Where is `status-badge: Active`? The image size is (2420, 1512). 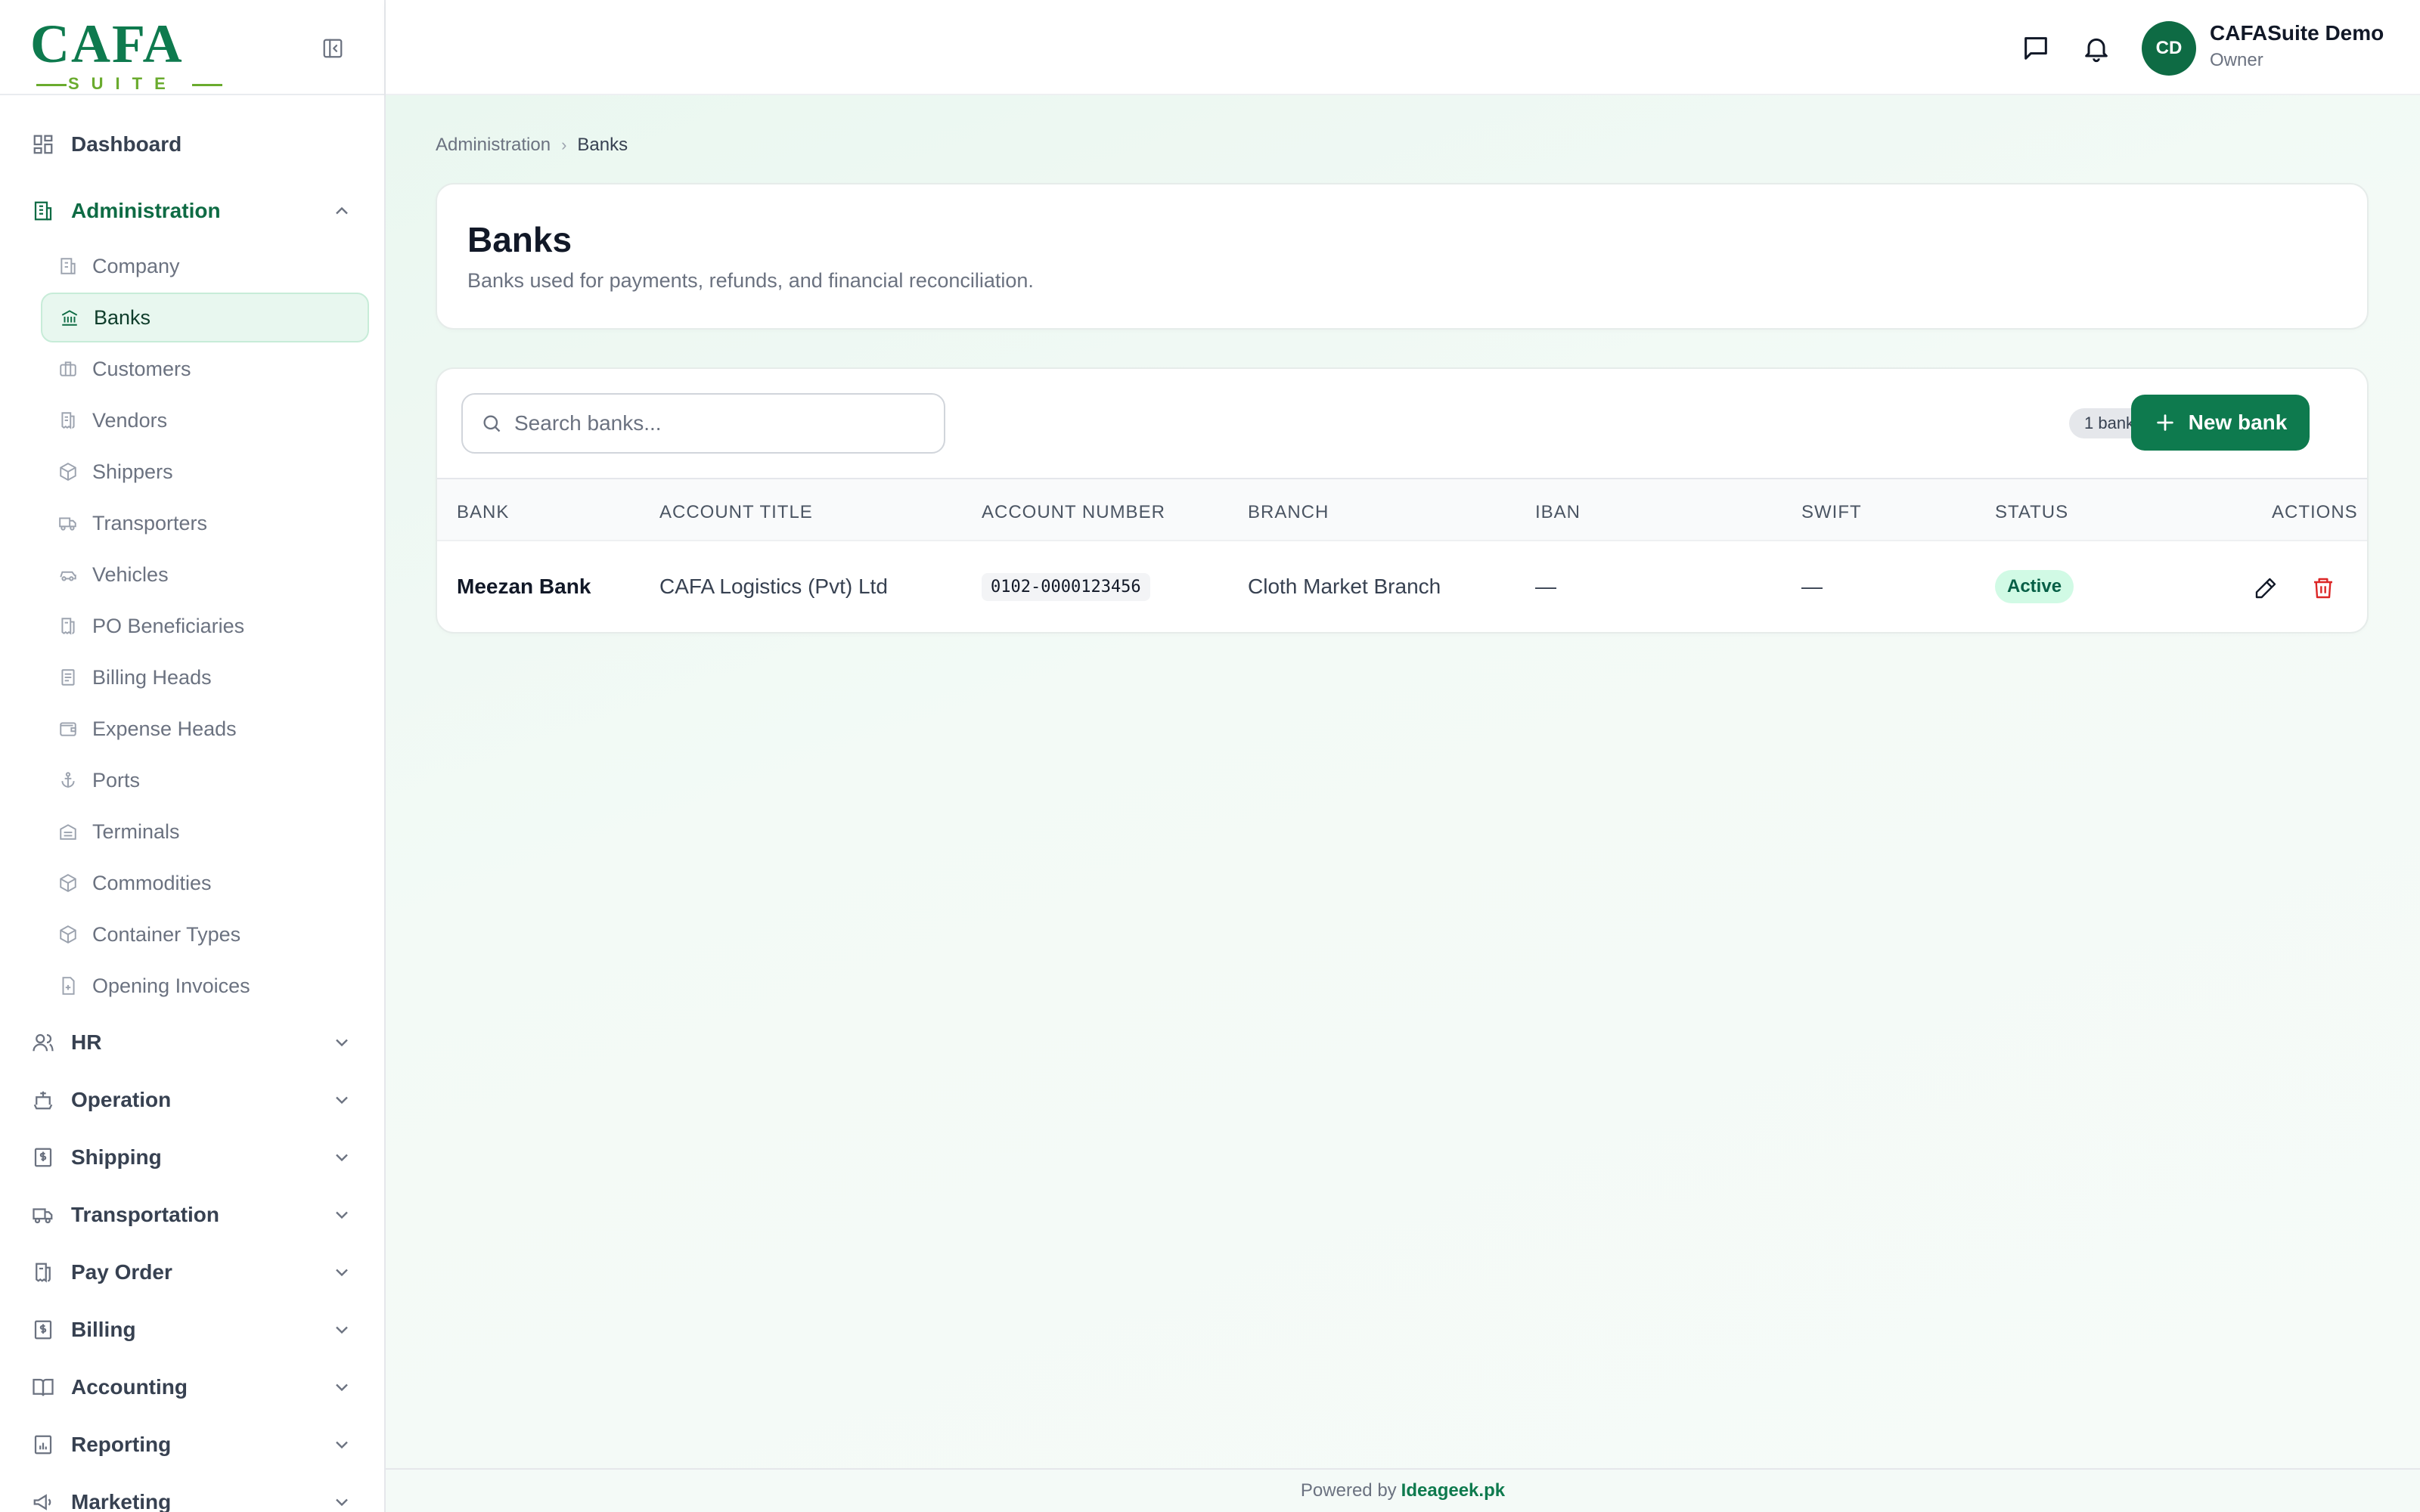 status-badge: Active is located at coordinates (2034, 586).